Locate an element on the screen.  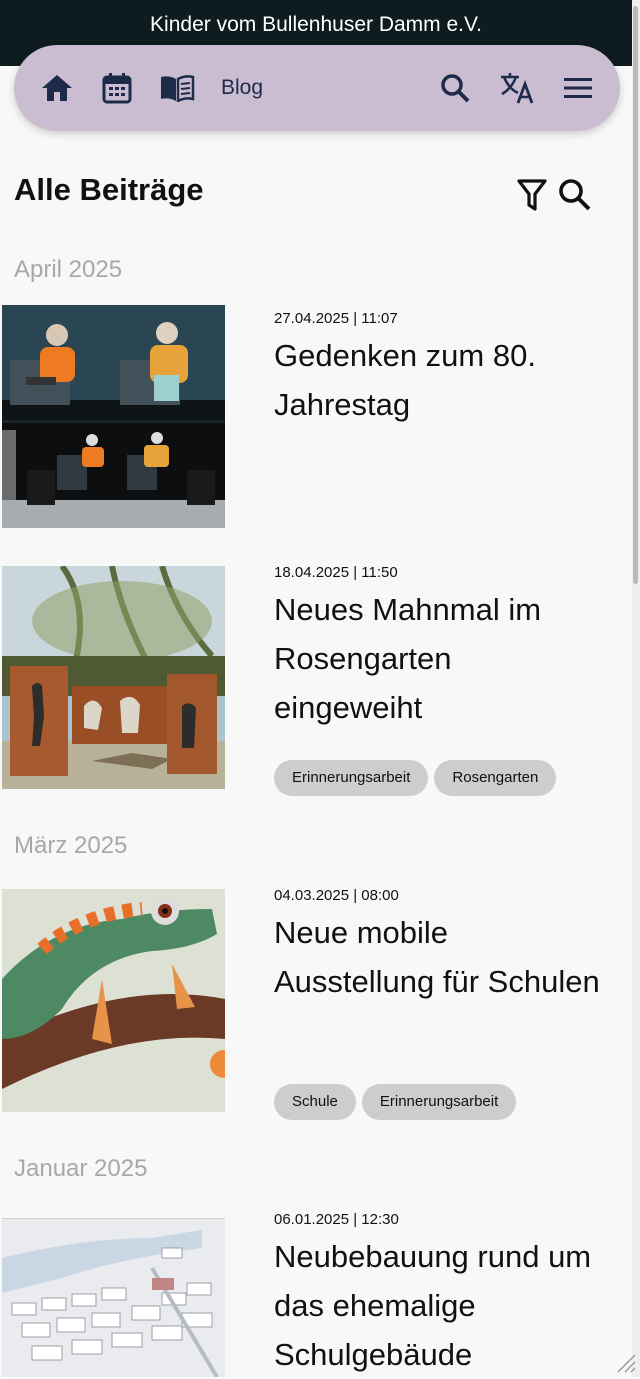
post-tags: Schule Erinnerungsarbeit is located at coordinates (395, 1102).